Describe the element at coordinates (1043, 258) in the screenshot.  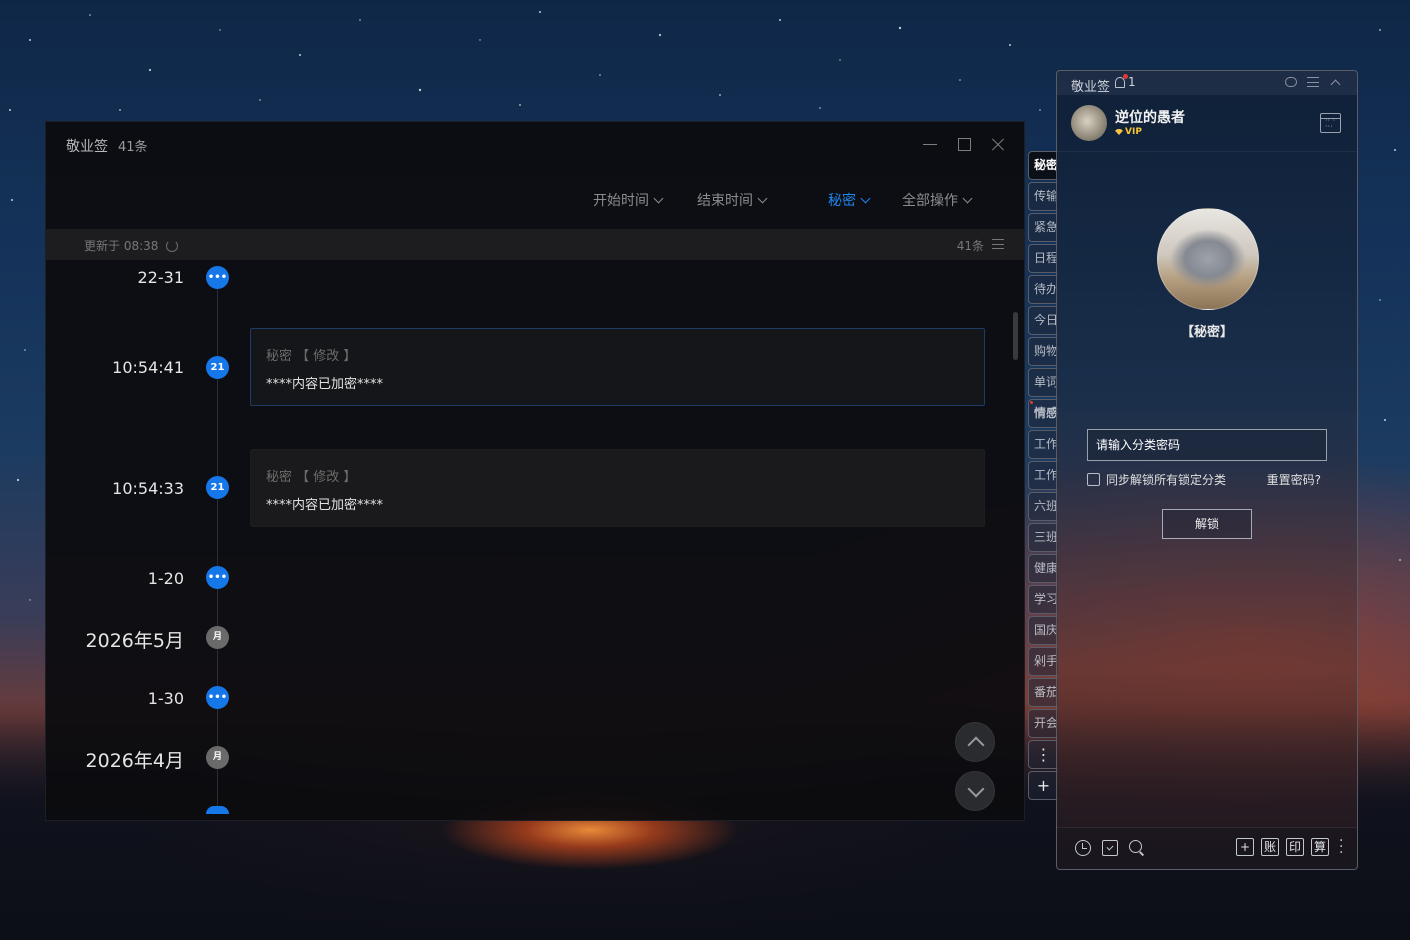
I see `tab-schedule: 日程` at that location.